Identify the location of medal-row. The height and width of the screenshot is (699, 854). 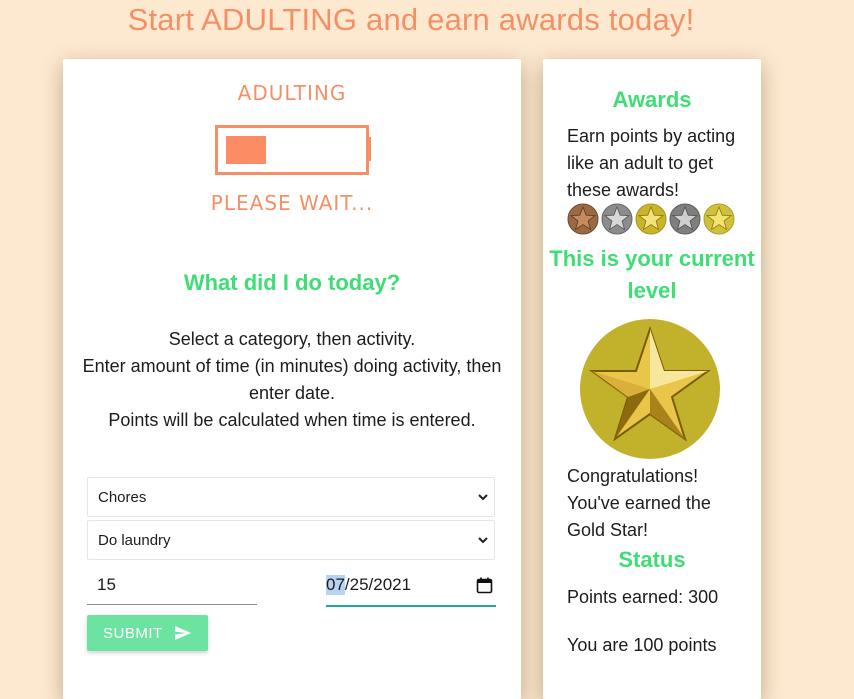
(652, 219).